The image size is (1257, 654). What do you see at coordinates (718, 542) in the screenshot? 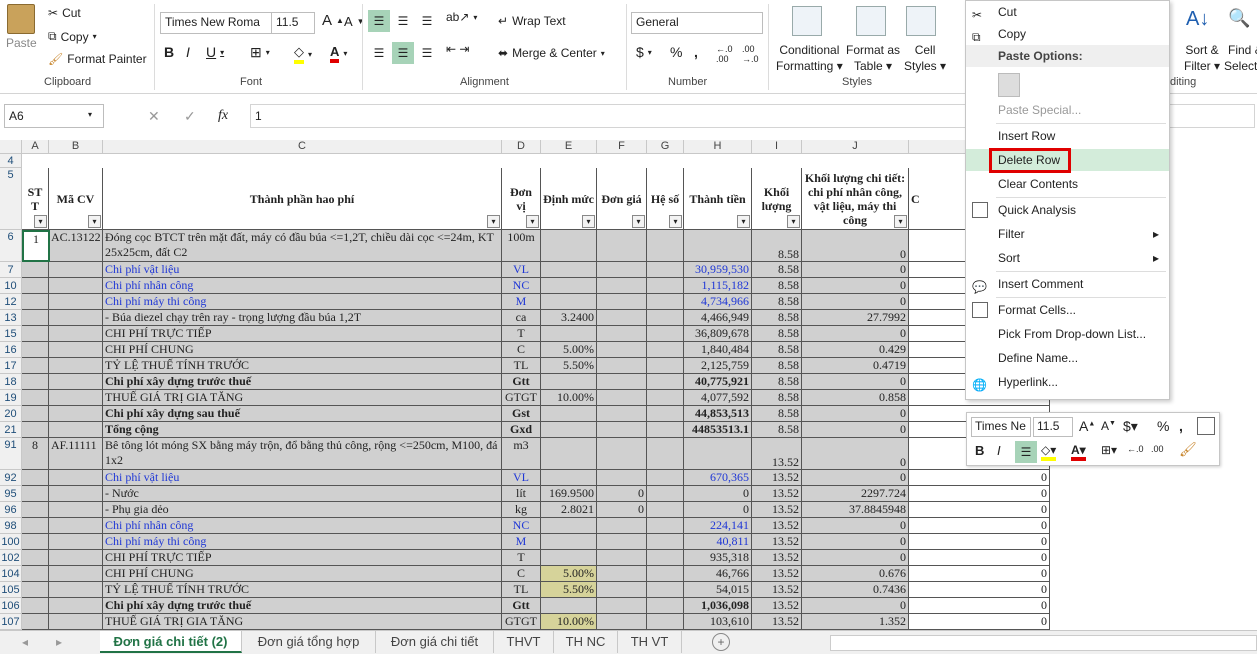
I see `cell-h: 40,811` at bounding box center [718, 542].